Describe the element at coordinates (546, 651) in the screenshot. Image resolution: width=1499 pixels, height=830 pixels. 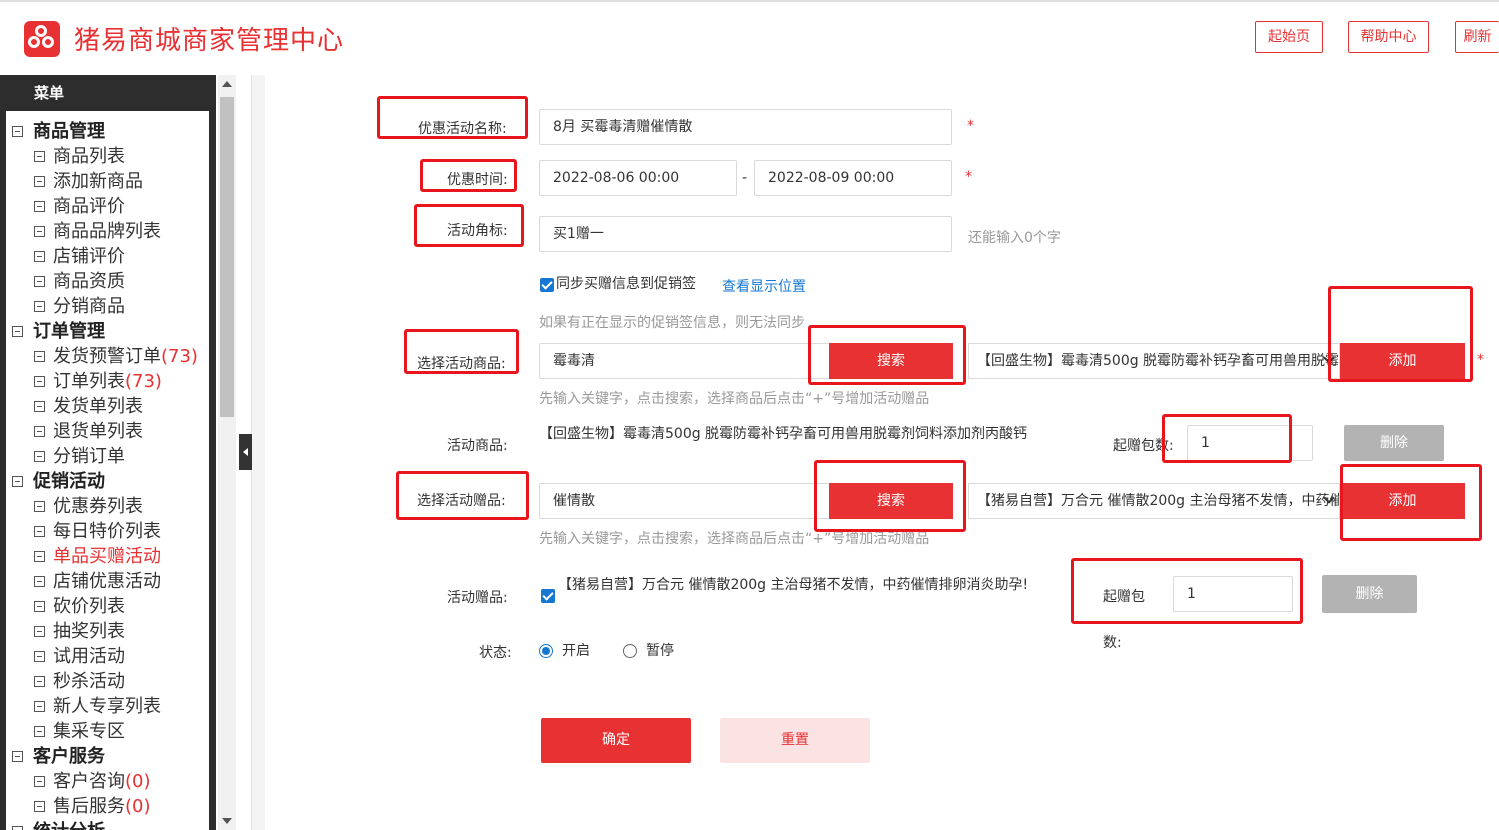
I see `status-on-radio` at that location.